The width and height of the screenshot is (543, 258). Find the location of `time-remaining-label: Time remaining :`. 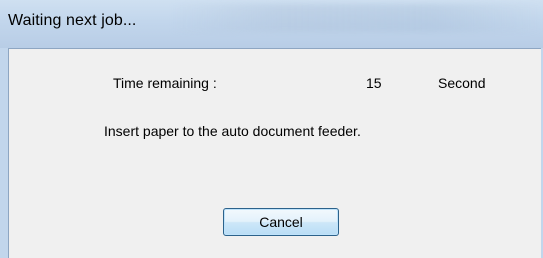

time-remaining-label: Time remaining : is located at coordinates (165, 83).